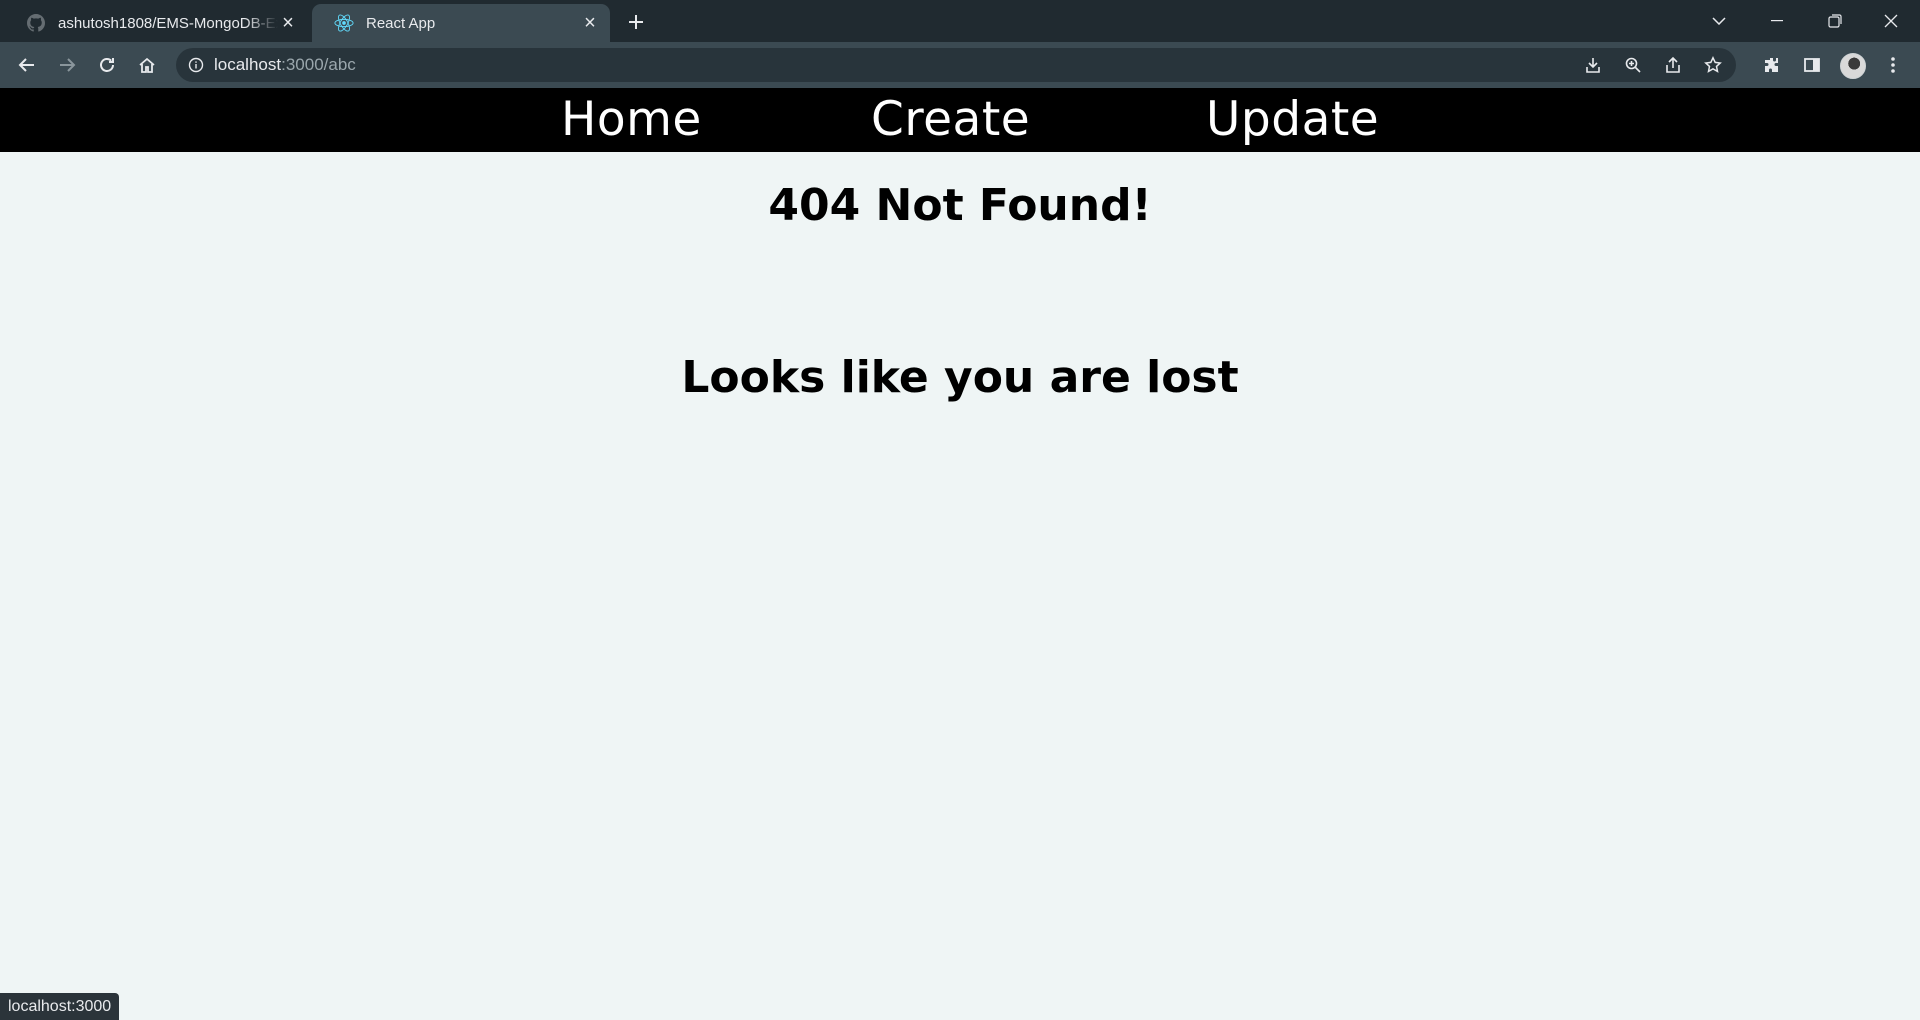 Image resolution: width=1920 pixels, height=1020 pixels. I want to click on close-window-icon, so click(1891, 21).